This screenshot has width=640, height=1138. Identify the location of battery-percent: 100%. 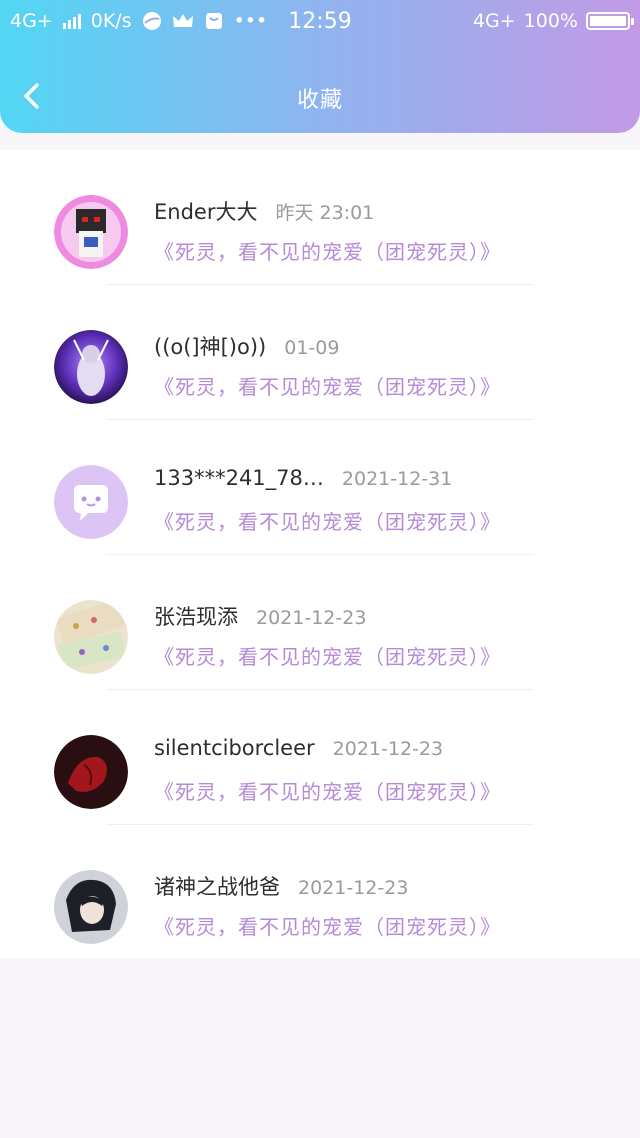
(550, 21).